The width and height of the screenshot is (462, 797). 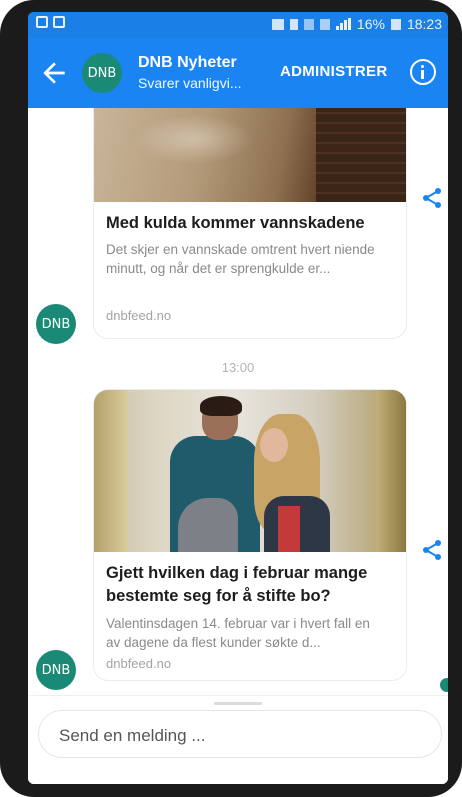 What do you see at coordinates (444, 685) in the screenshot?
I see `seen-indicator-icon` at bounding box center [444, 685].